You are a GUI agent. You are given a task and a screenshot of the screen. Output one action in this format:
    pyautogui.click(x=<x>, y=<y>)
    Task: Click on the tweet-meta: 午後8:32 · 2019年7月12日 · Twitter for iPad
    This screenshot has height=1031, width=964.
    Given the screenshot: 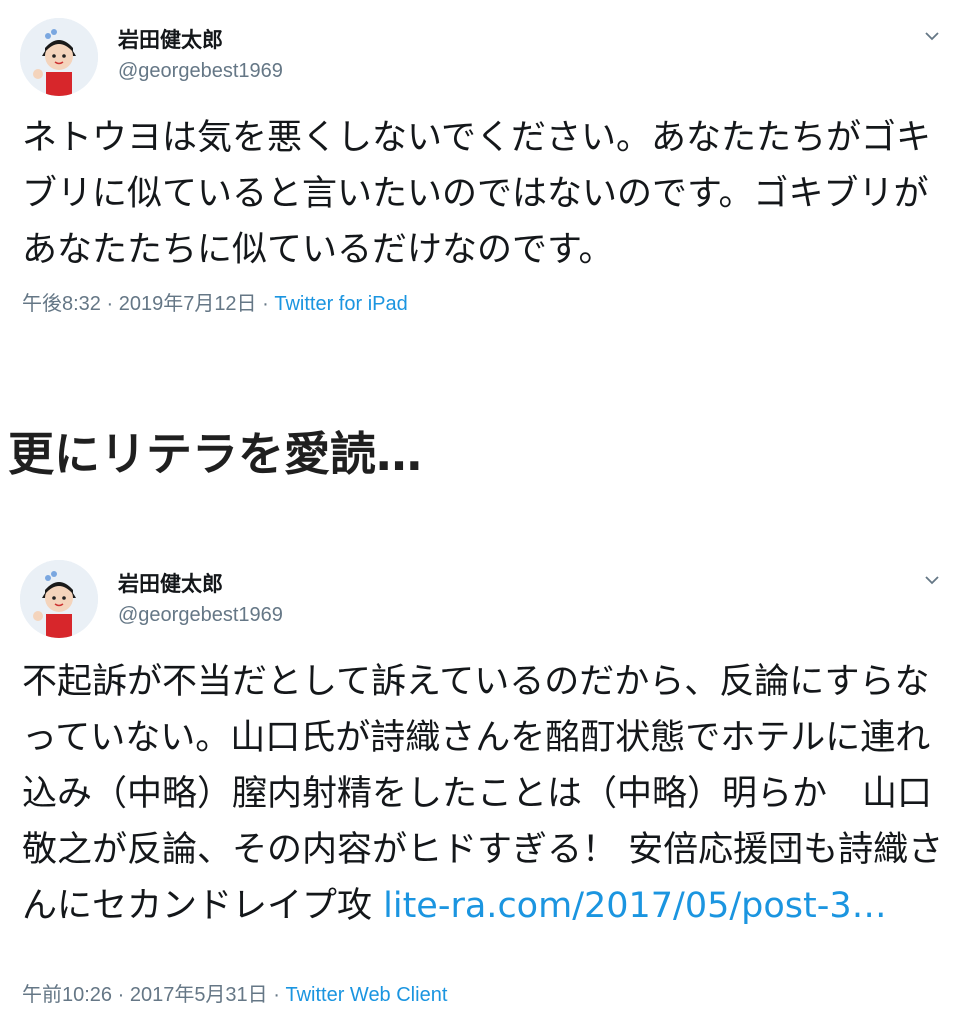 What is the action you would take?
    pyautogui.click(x=215, y=301)
    